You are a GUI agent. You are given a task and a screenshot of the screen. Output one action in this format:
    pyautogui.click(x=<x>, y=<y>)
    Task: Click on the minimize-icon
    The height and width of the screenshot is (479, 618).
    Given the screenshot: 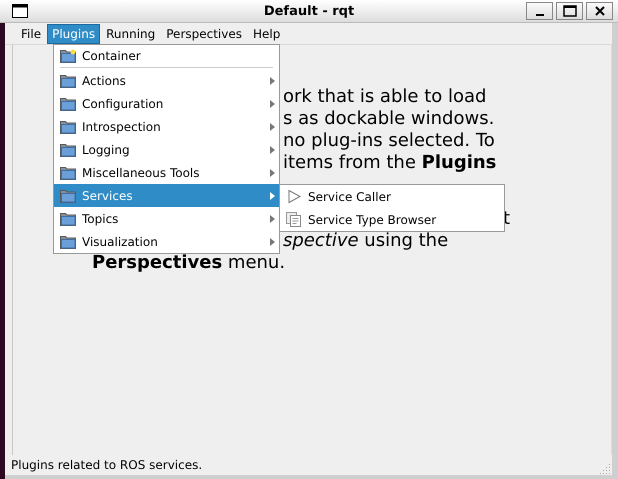 What is the action you would take?
    pyautogui.click(x=540, y=15)
    